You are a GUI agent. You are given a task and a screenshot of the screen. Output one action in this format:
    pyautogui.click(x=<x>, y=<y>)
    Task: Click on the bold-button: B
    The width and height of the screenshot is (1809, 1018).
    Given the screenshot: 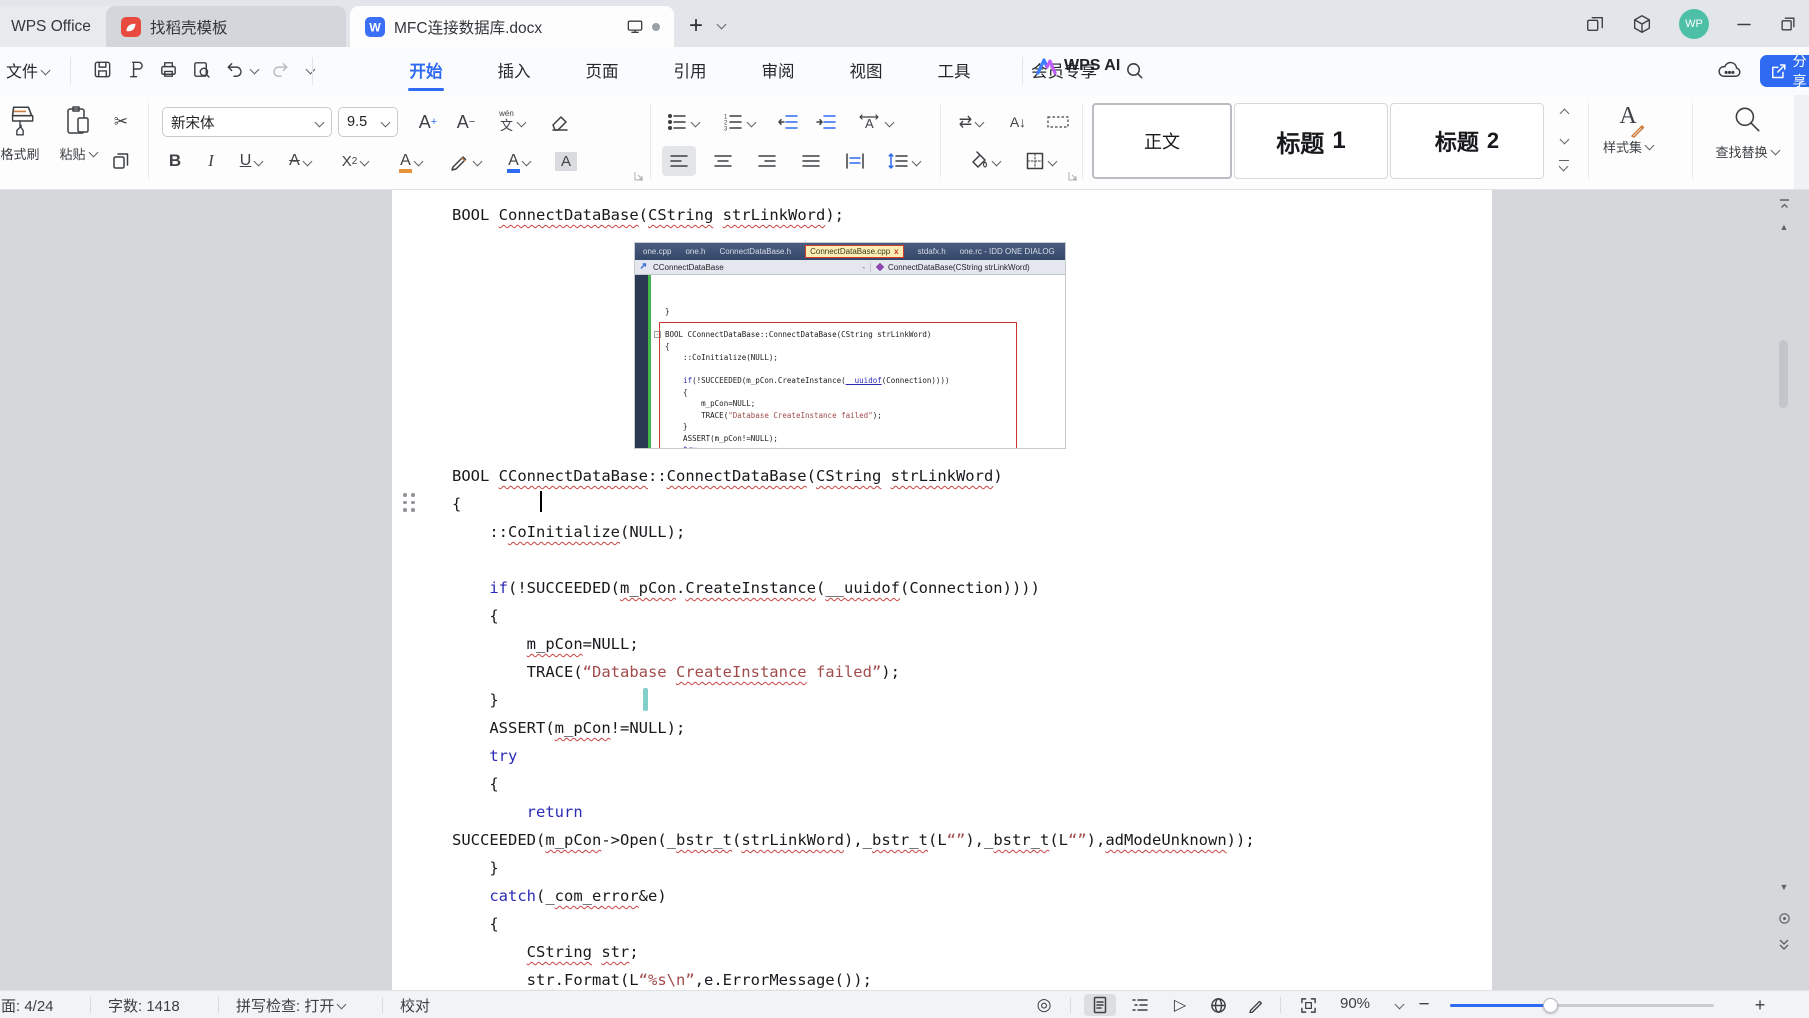 What is the action you would take?
    pyautogui.click(x=175, y=161)
    